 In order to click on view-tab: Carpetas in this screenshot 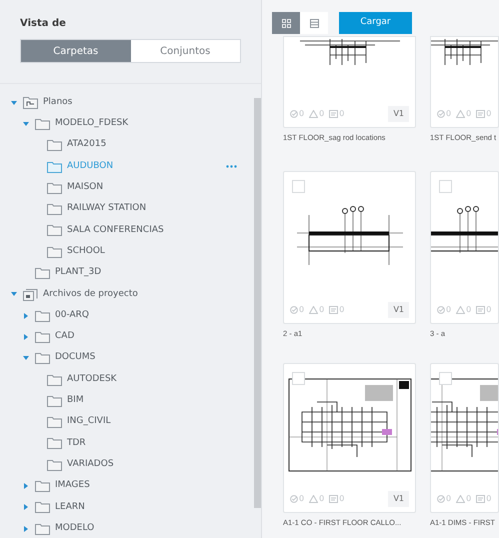, I will do `click(75, 51)`.